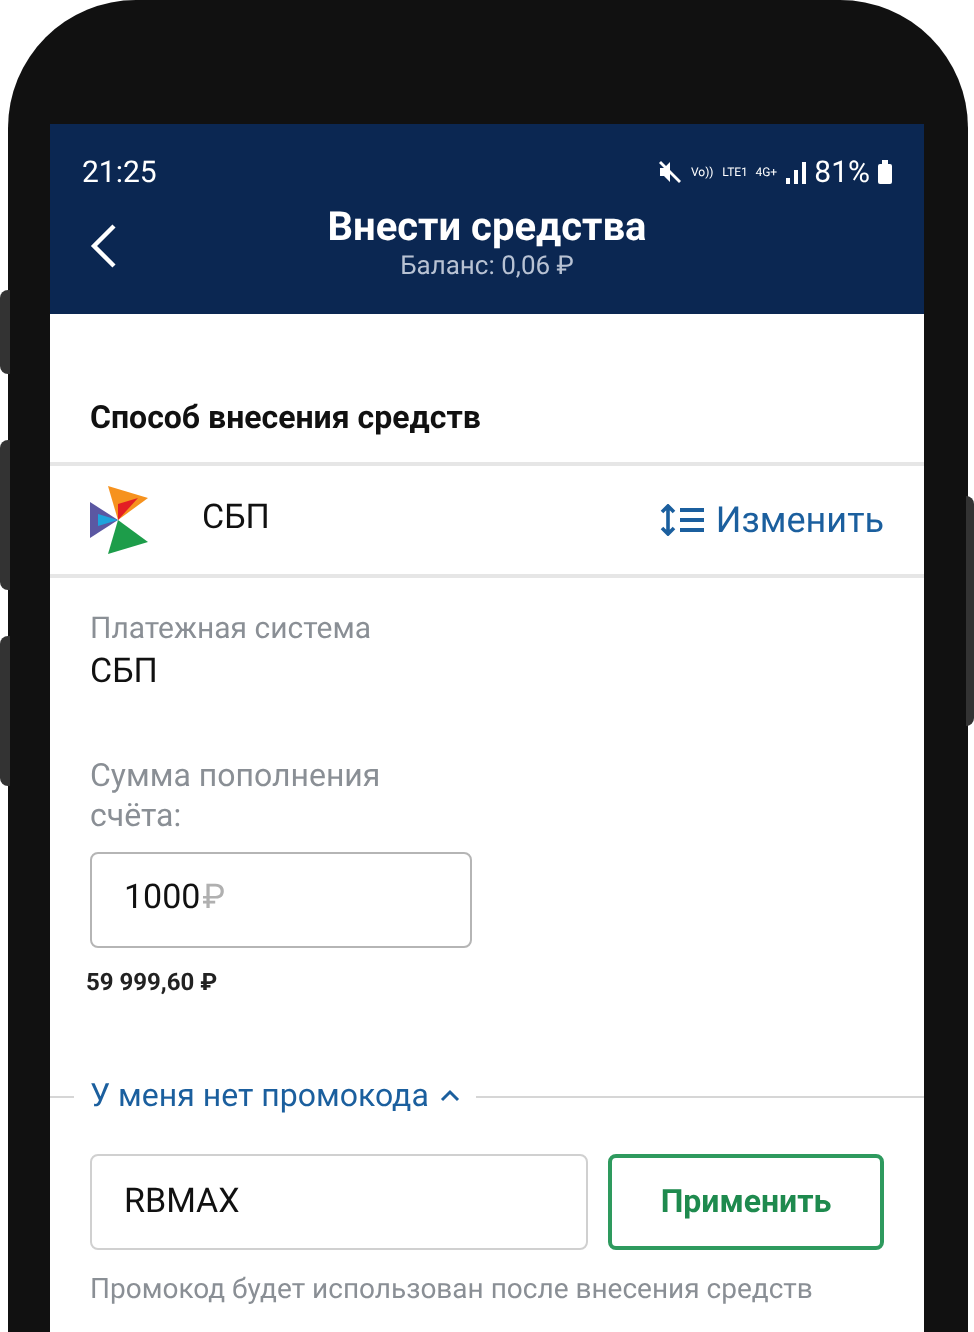 The image size is (974, 1332). I want to click on limit-text: 59 999,60 ₽, so click(153, 983).